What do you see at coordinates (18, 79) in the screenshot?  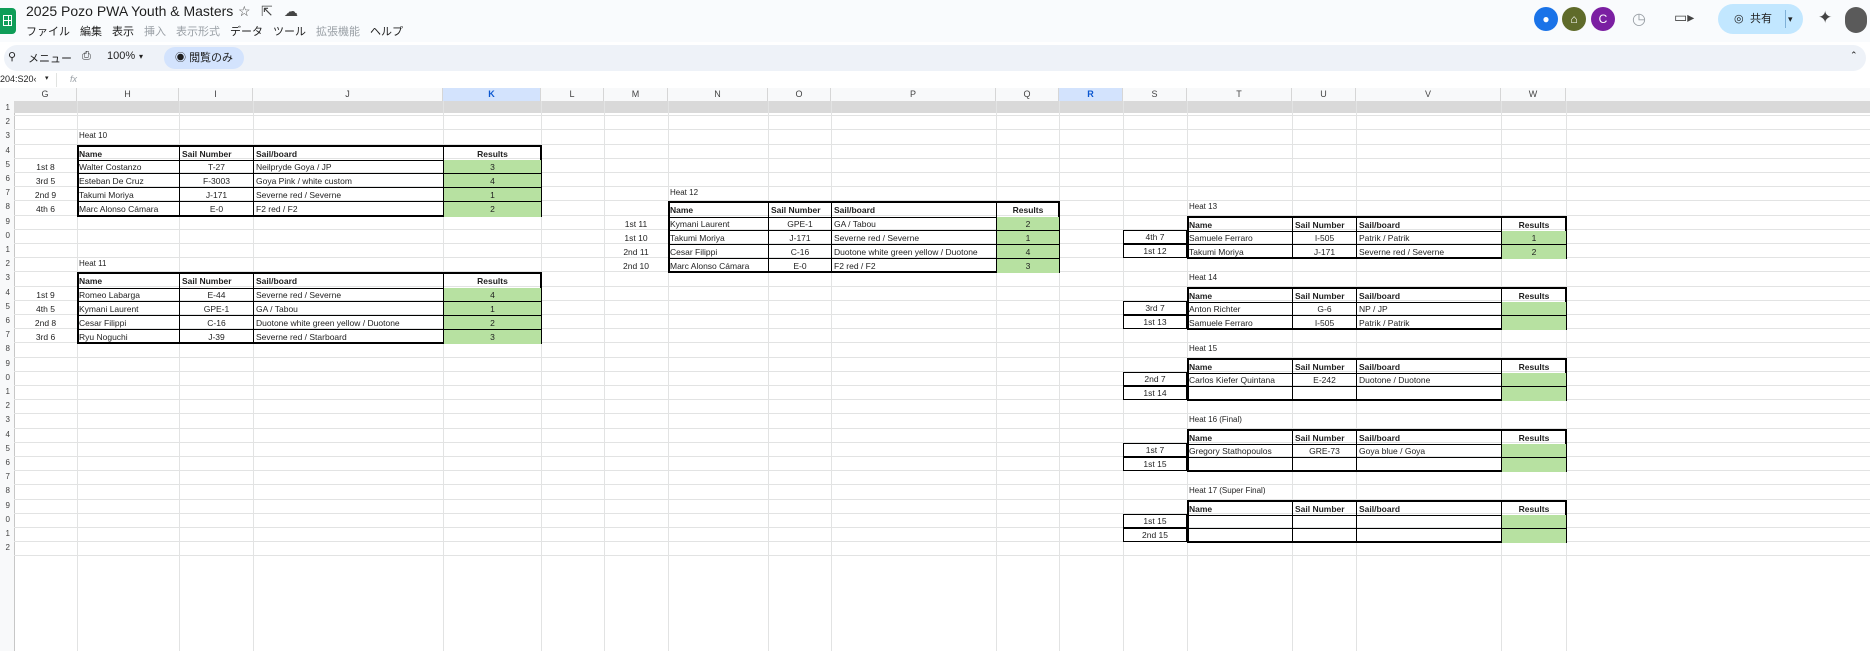 I see `name-box: 204:S20‹` at bounding box center [18, 79].